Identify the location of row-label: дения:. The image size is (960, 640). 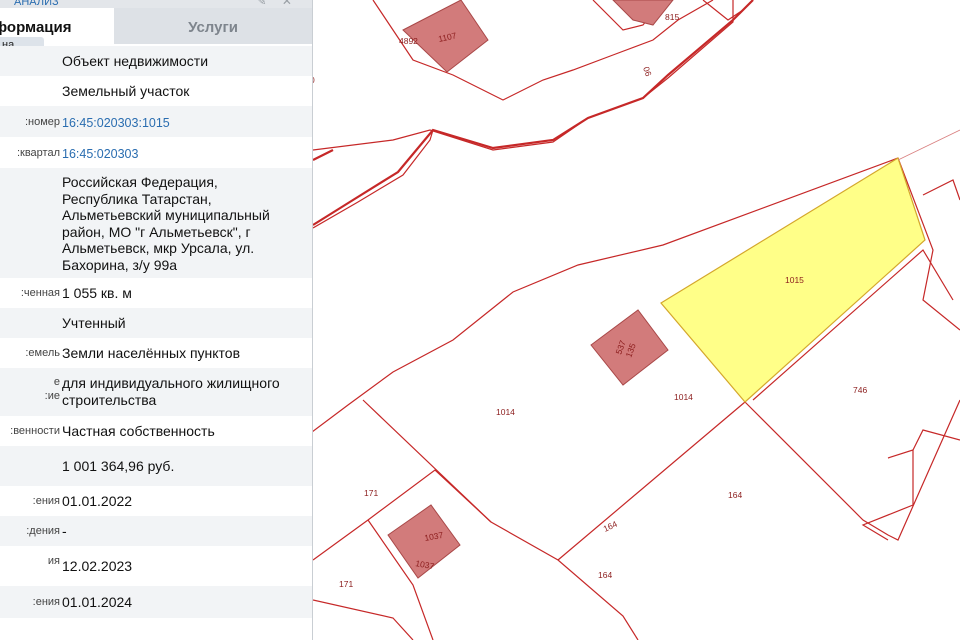
(43, 531).